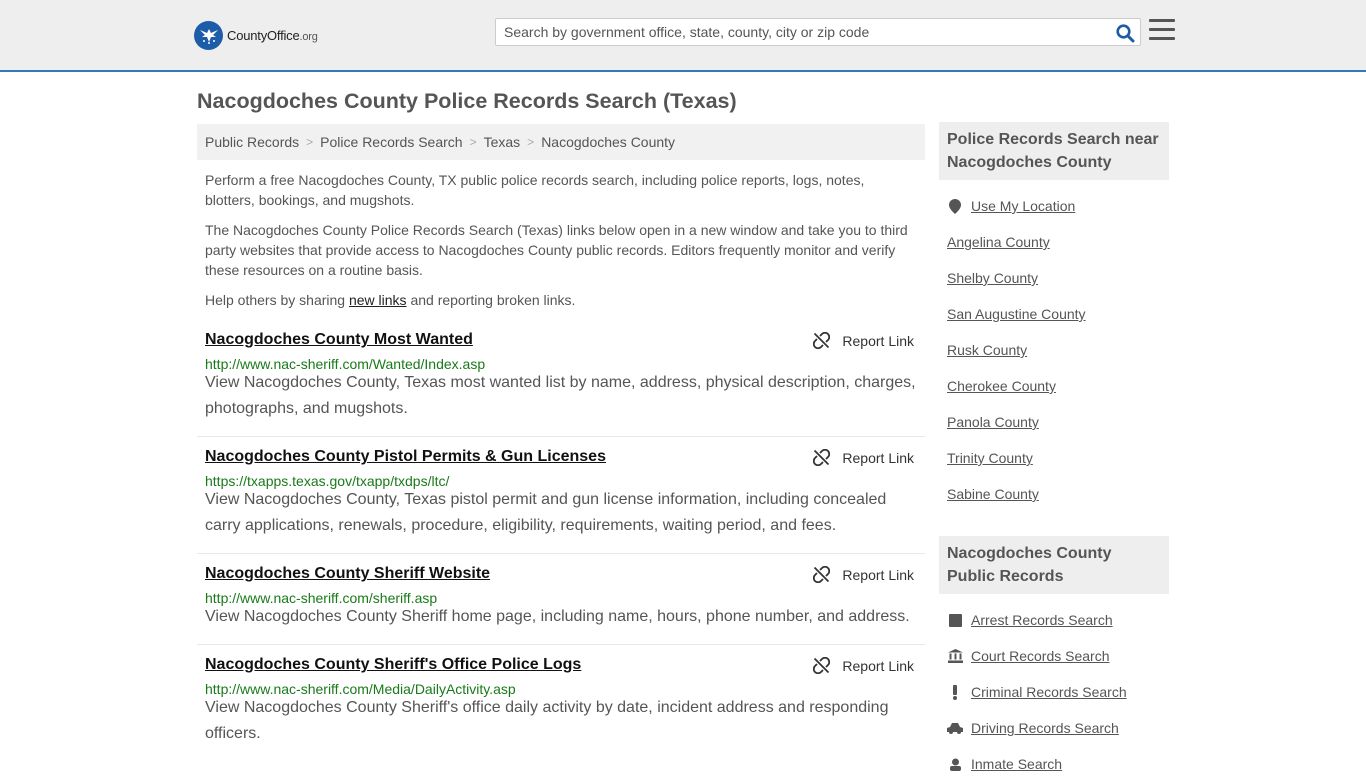 This screenshot has height=782, width=1366. Describe the element at coordinates (1162, 31) in the screenshot. I see `hamburger-menu-icon` at that location.